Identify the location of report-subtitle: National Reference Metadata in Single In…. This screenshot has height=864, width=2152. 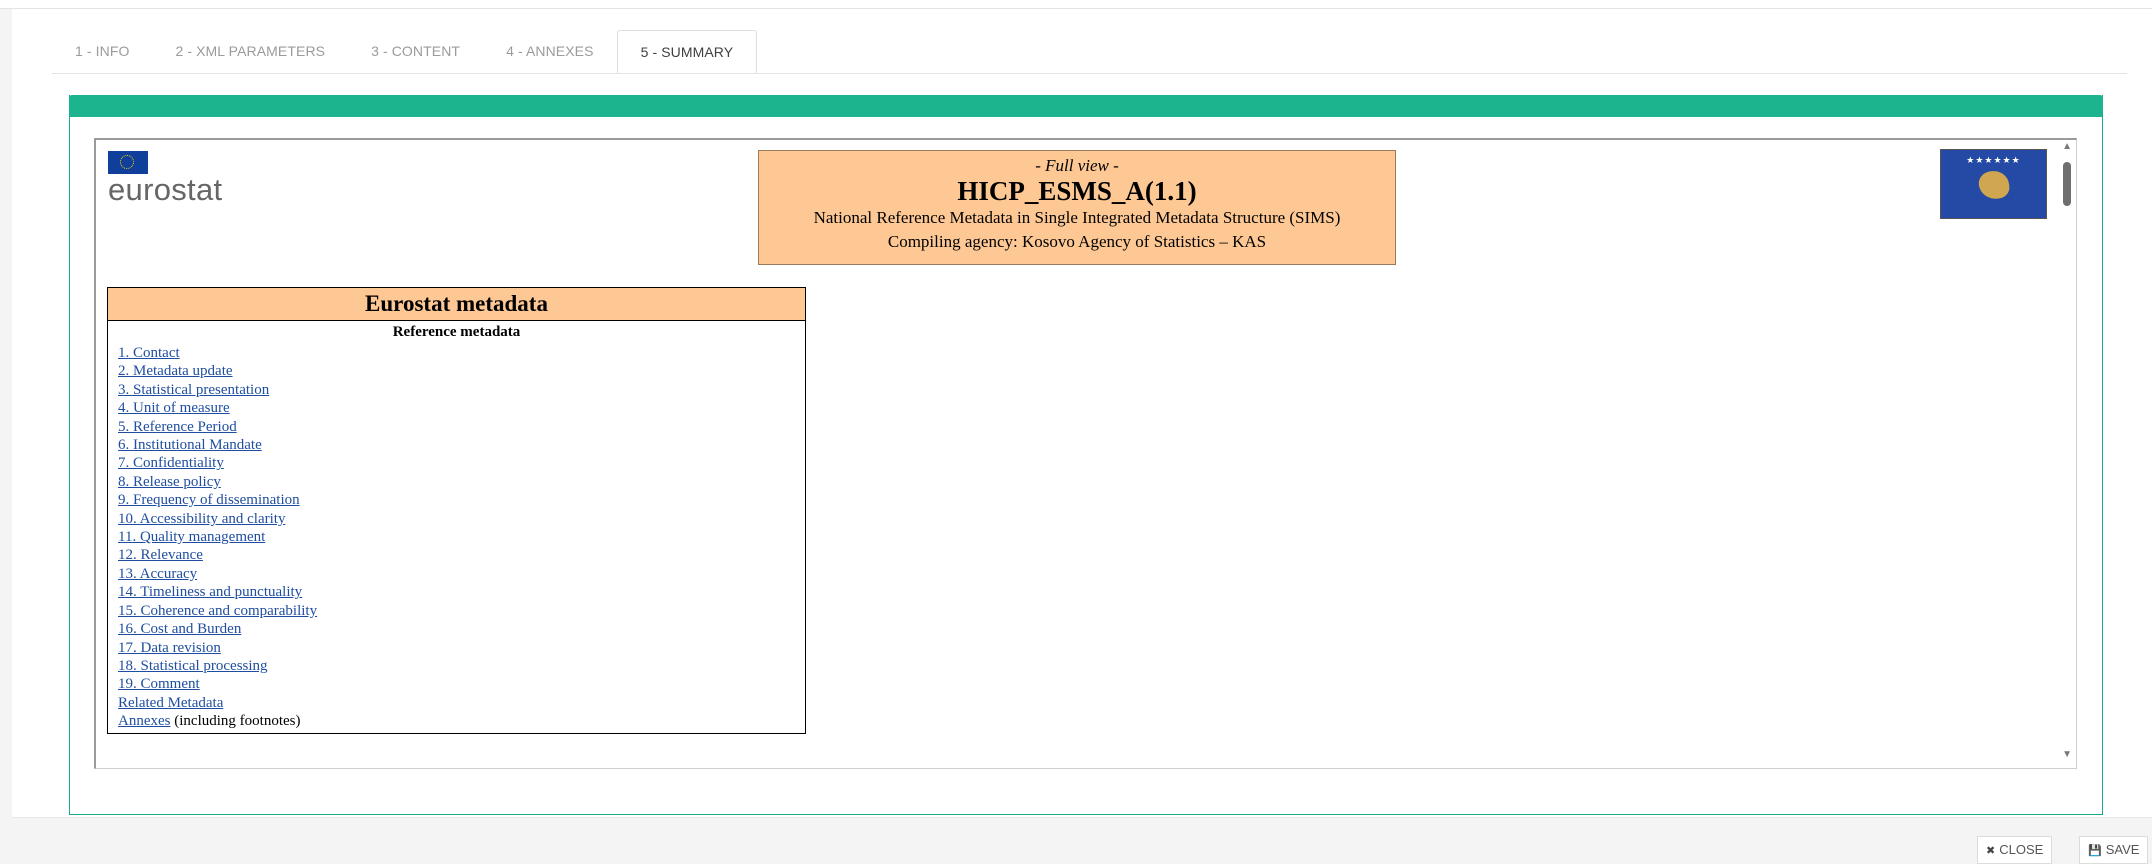
(1077, 217).